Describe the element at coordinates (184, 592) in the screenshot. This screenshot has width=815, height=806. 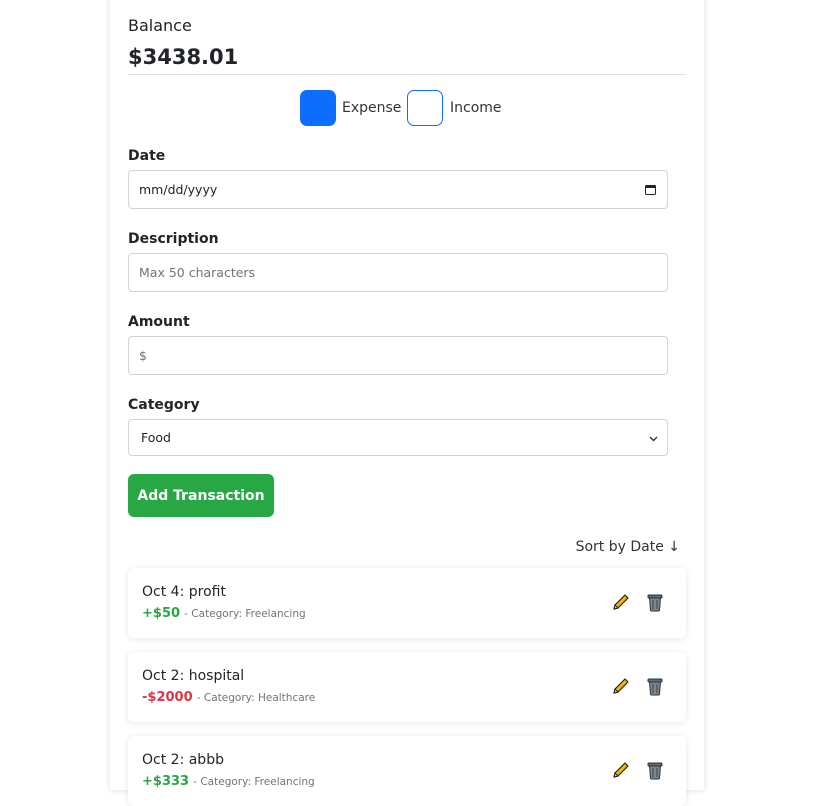
I see `transaction-title: Oct 4: profit` at that location.